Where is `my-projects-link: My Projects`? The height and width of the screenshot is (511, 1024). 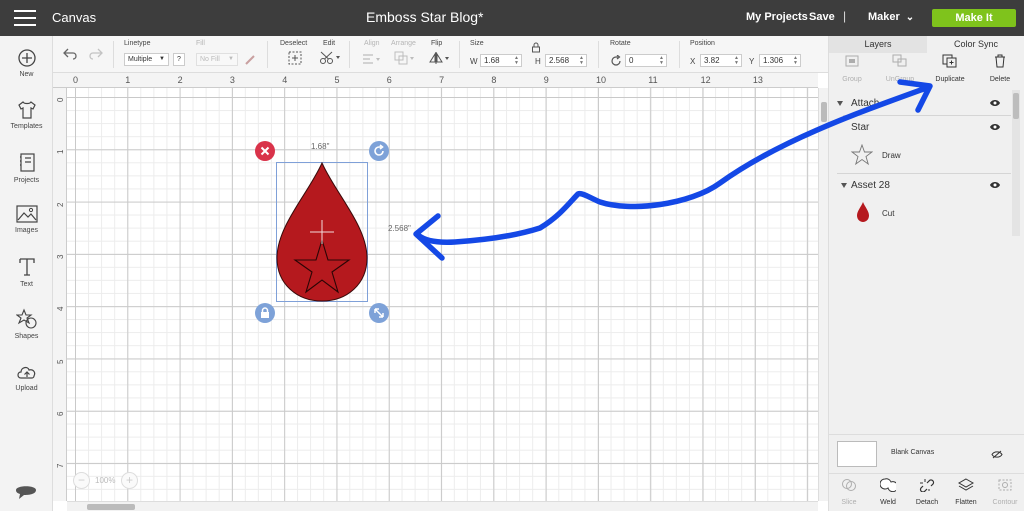 my-projects-link: My Projects is located at coordinates (777, 17).